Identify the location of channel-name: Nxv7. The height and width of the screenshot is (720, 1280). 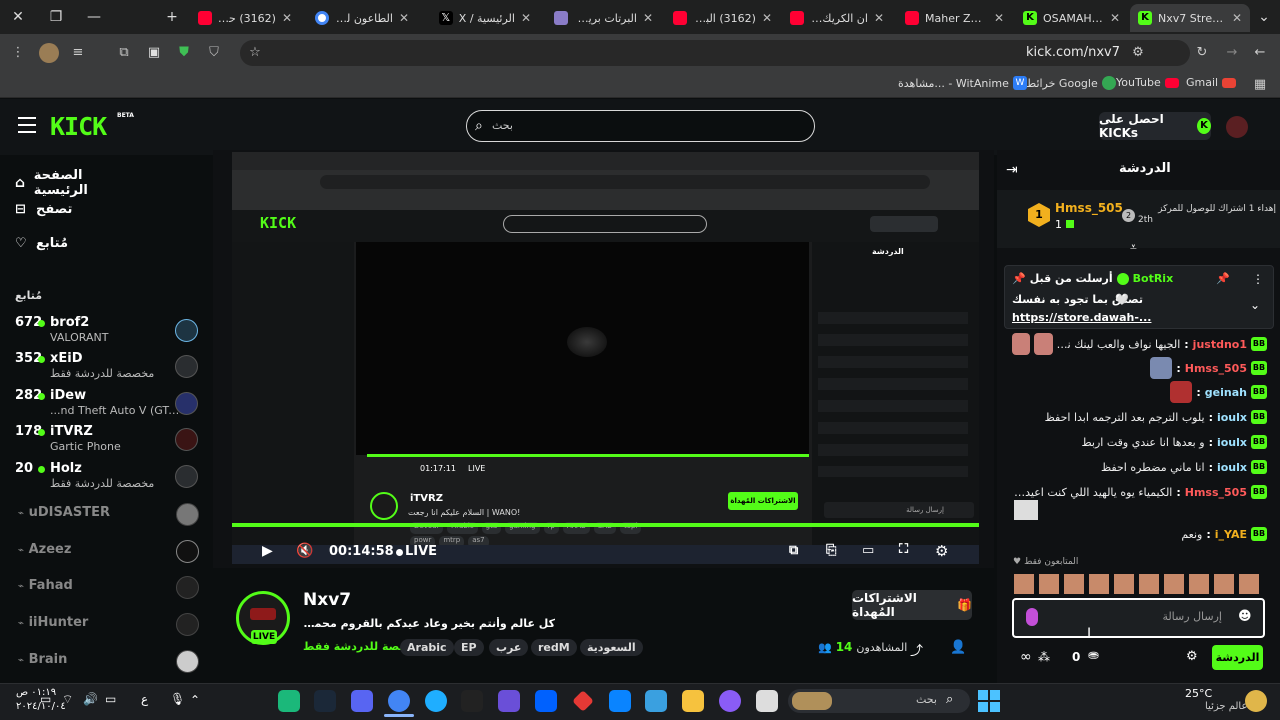
(327, 600).